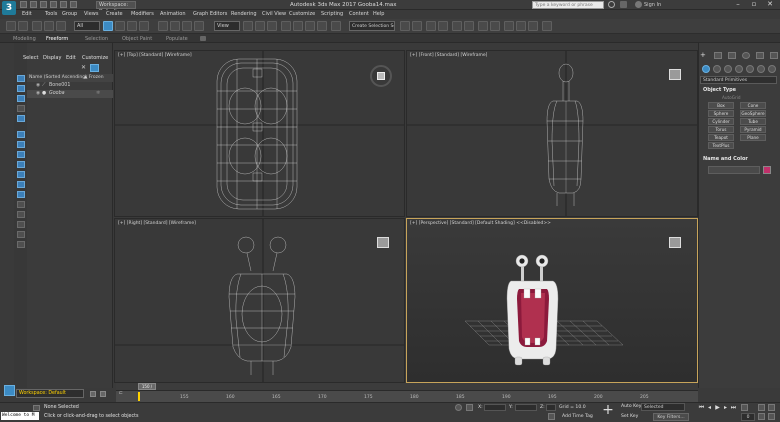  What do you see at coordinates (739, 69) in the screenshot?
I see `cameras-icon` at bounding box center [739, 69].